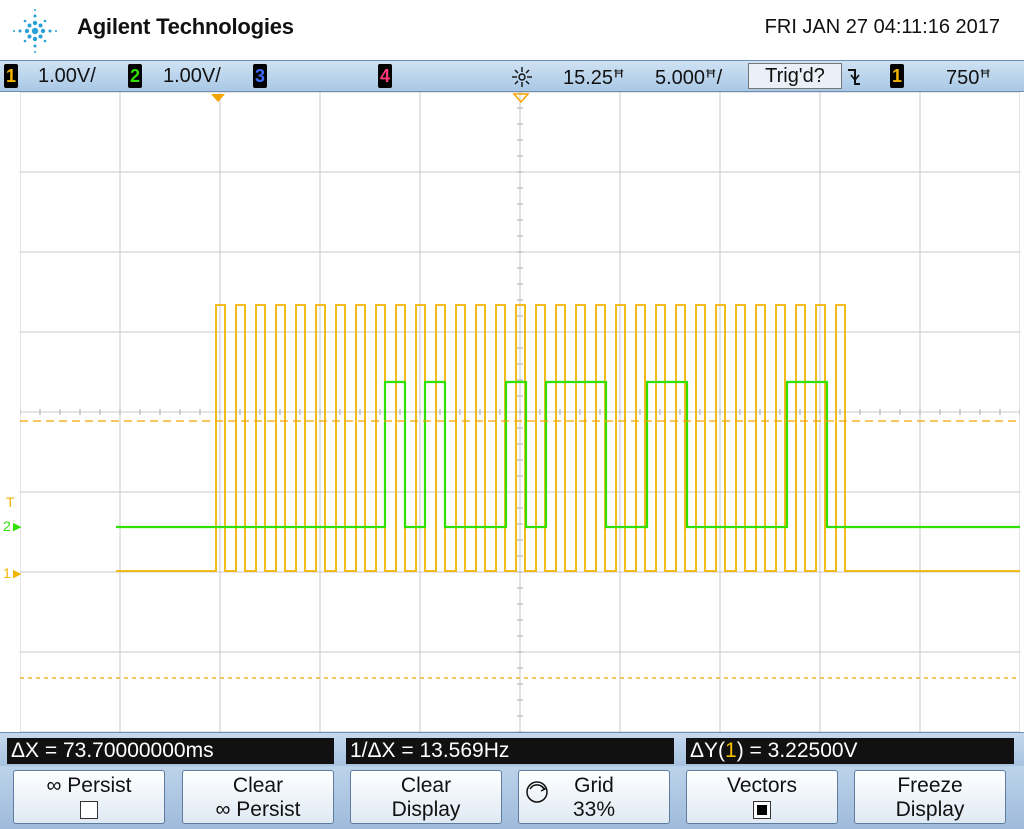  Describe the element at coordinates (17, 526) in the screenshot. I see `channel-2-ground-arrow-icon: ▶` at that location.